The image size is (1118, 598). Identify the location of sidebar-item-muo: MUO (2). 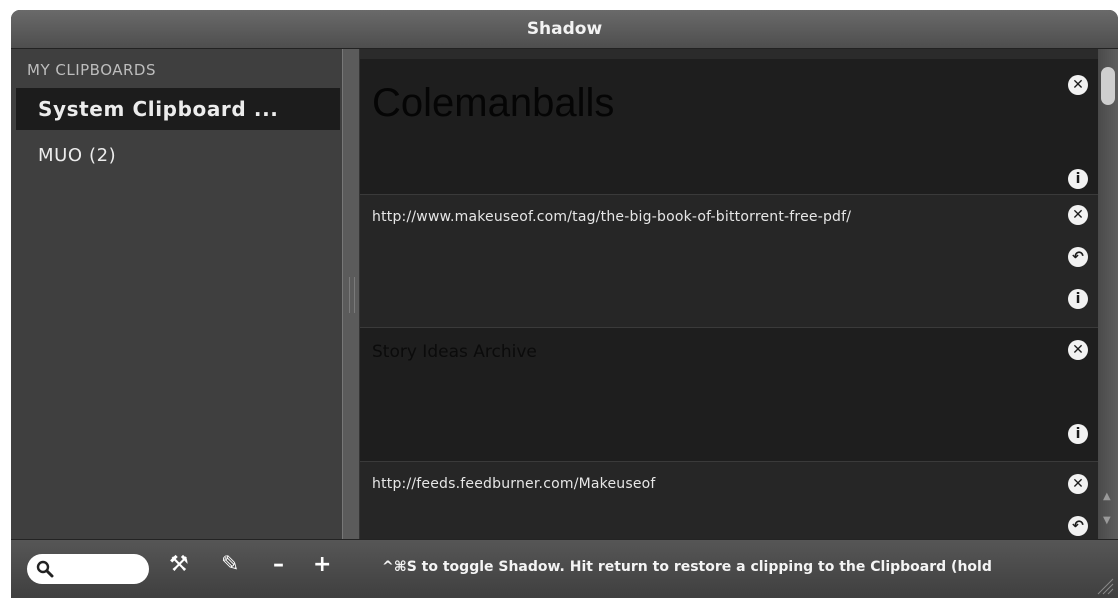
(178, 156).